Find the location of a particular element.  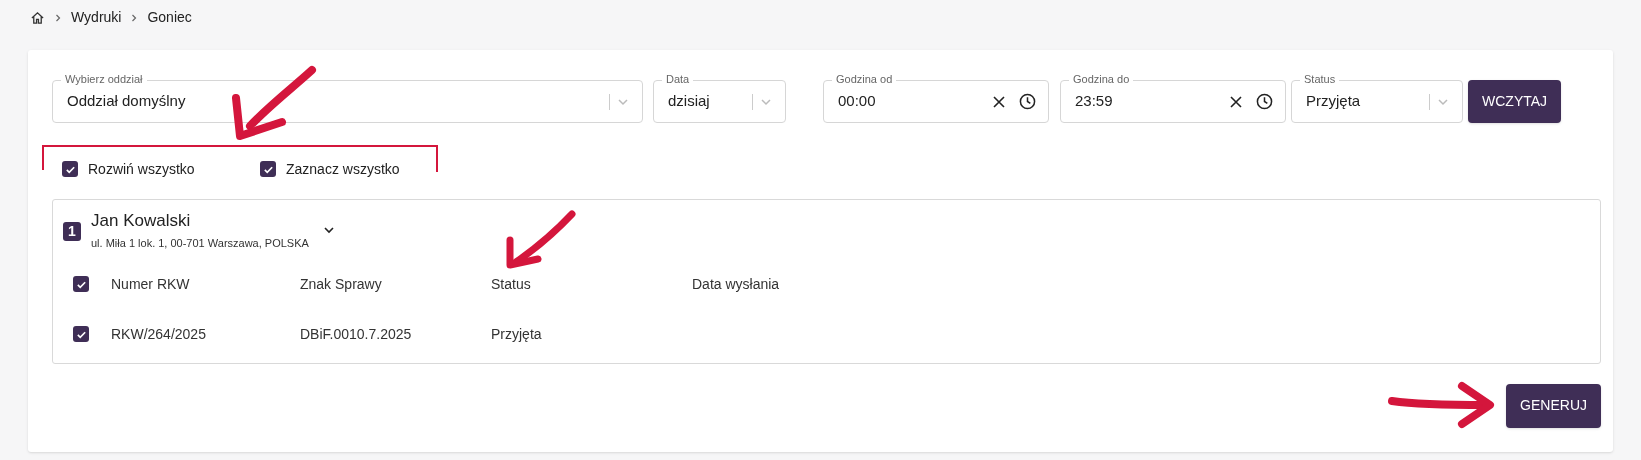

breadcrumb-link: Wydruki is located at coordinates (96, 17).